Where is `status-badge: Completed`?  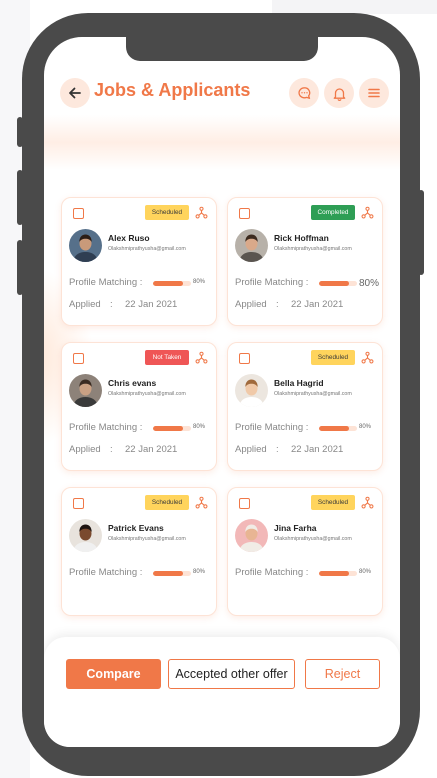 status-badge: Completed is located at coordinates (333, 212).